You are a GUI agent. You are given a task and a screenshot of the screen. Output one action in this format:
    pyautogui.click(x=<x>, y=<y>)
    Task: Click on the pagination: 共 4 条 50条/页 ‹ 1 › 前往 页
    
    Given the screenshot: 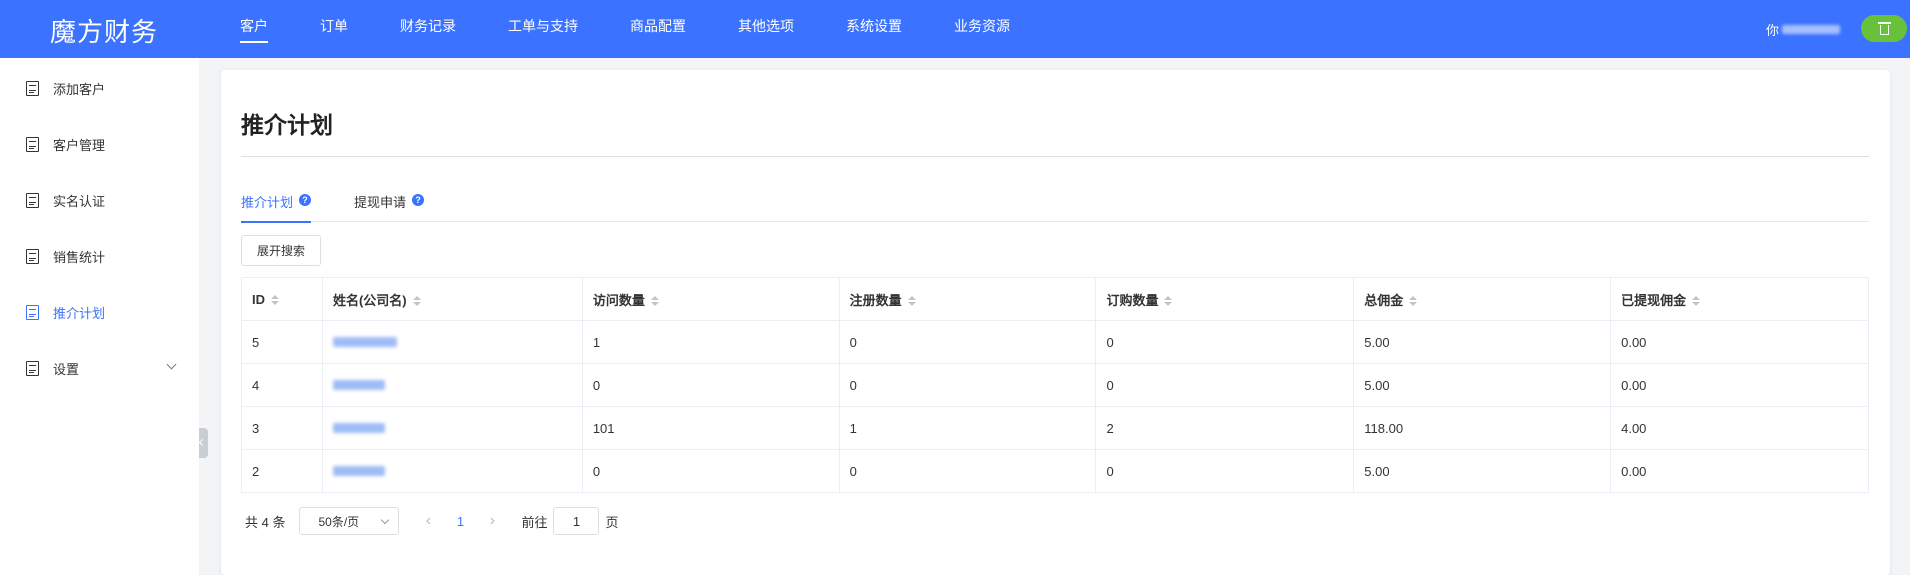 What is the action you would take?
    pyautogui.click(x=432, y=521)
    